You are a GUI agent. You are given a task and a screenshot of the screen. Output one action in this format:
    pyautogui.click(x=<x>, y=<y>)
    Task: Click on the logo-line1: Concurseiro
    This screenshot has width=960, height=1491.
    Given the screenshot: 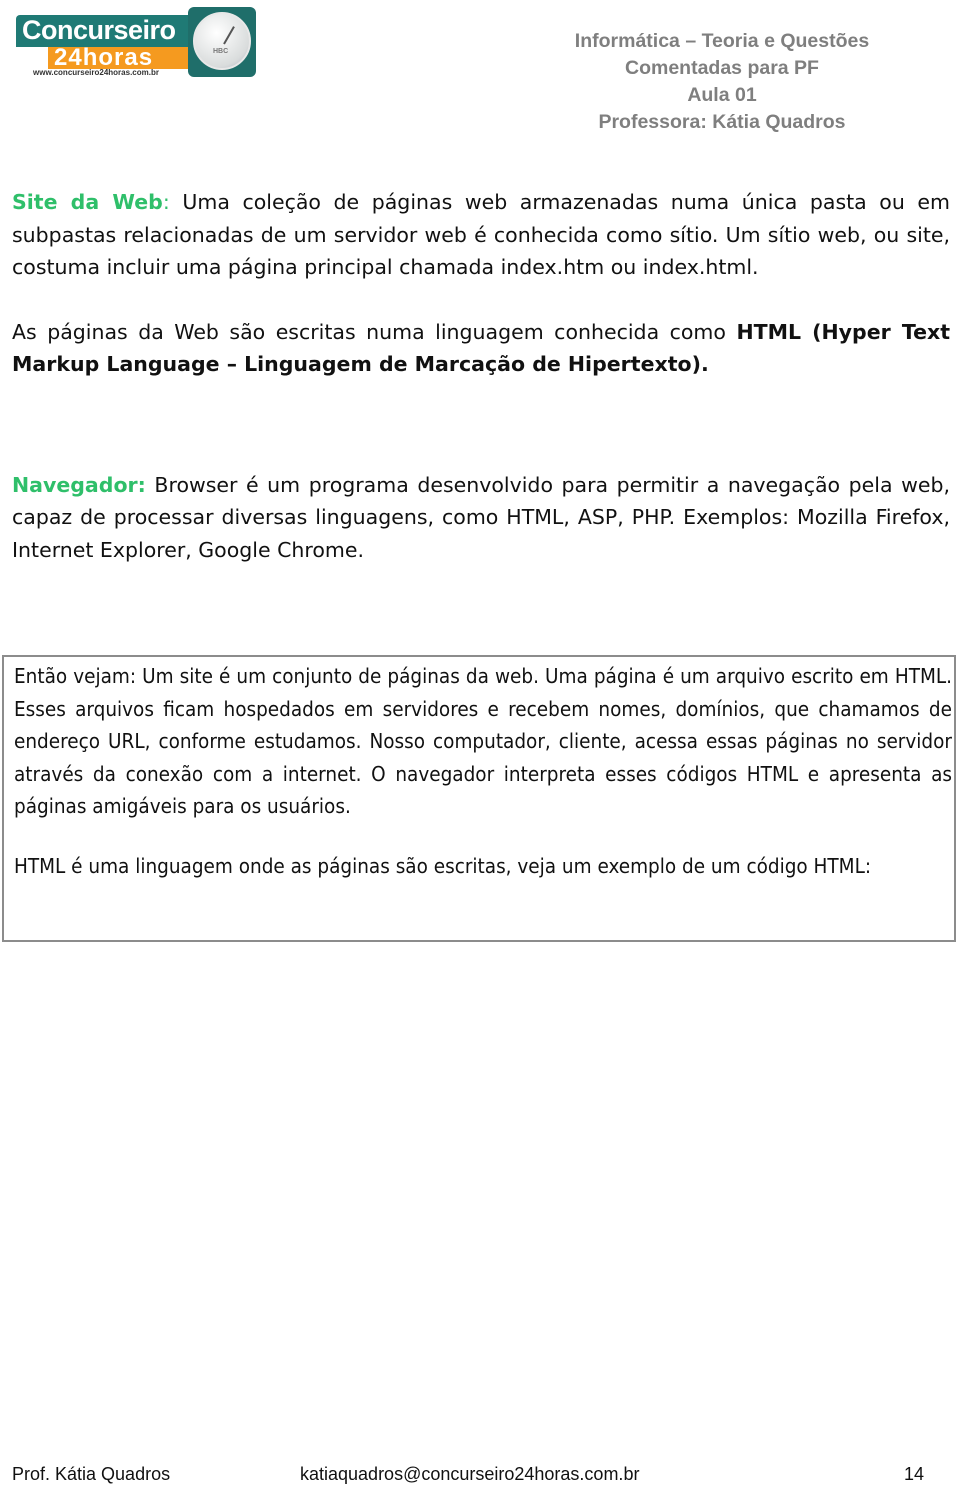 What is the action you would take?
    pyautogui.click(x=99, y=30)
    